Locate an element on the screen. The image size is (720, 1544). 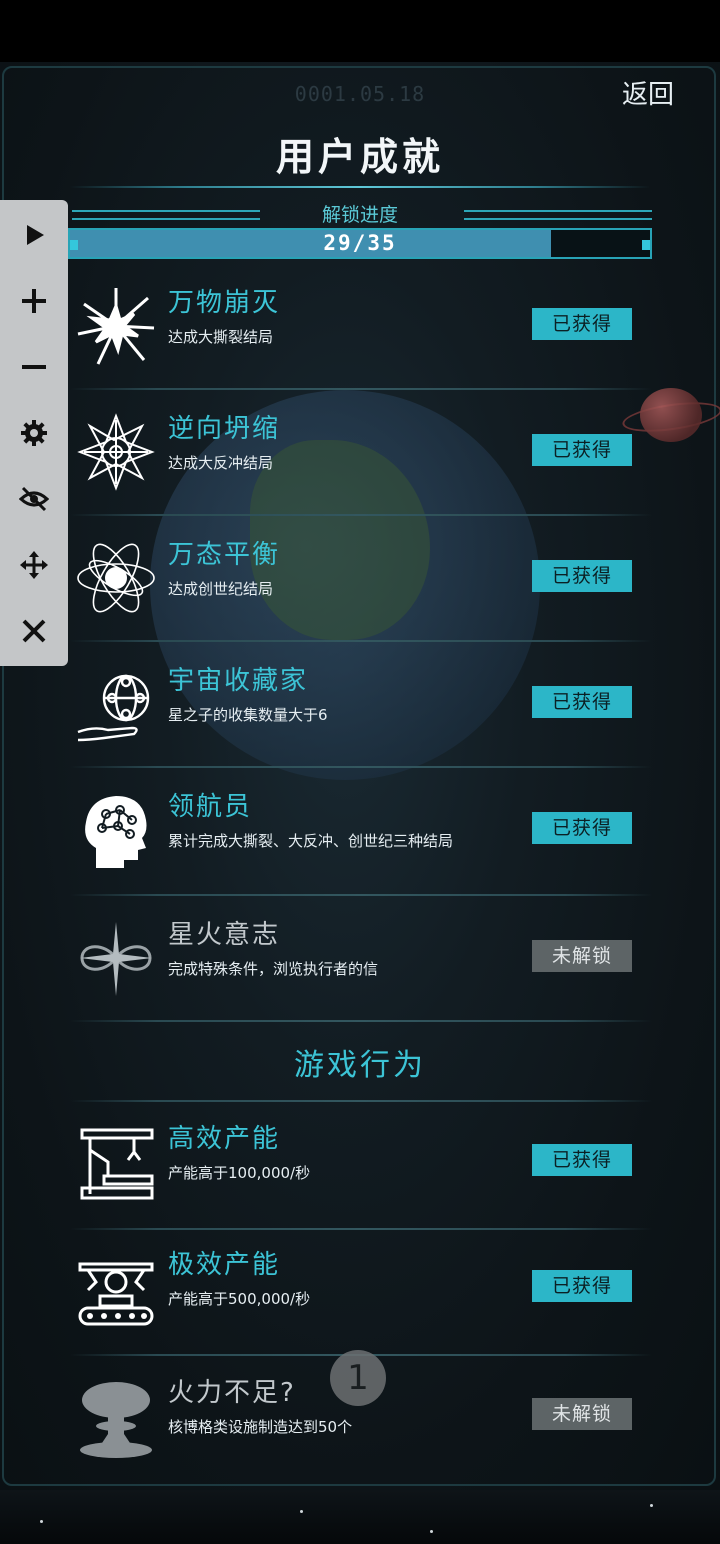
close-button is located at coordinates (34, 631).